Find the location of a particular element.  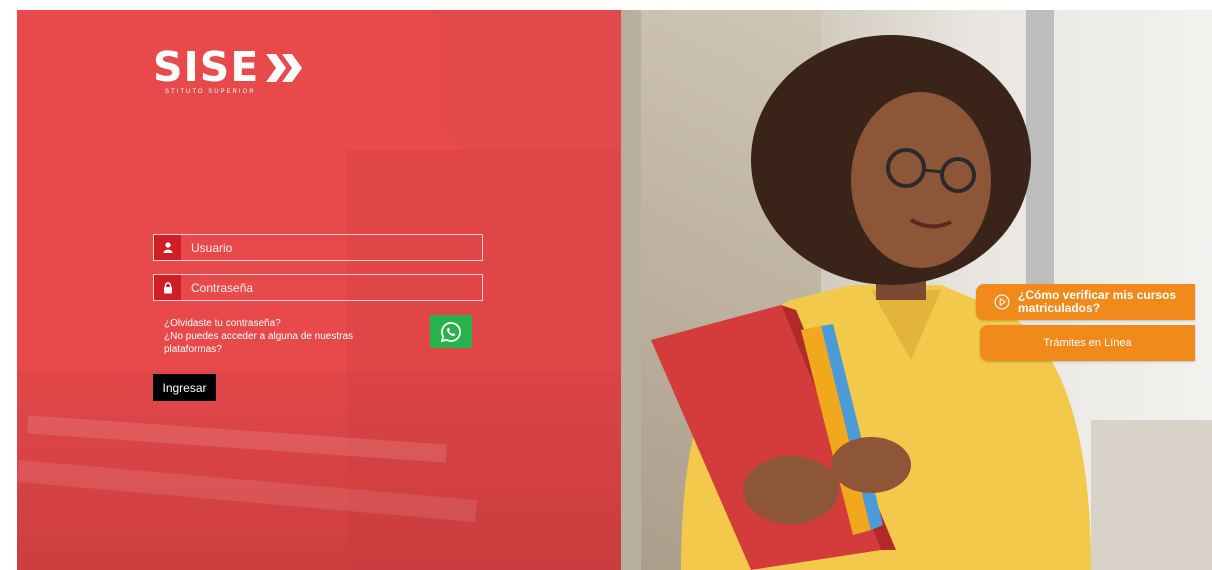

whatsapp-icon is located at coordinates (450, 331).